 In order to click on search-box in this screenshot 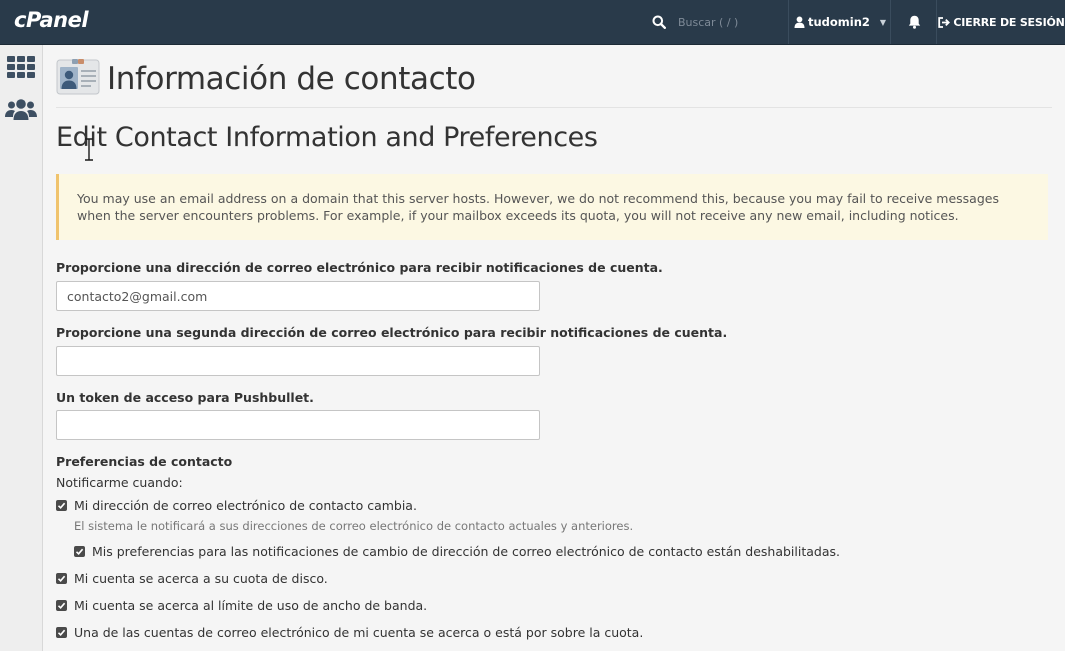, I will do `click(710, 22)`.